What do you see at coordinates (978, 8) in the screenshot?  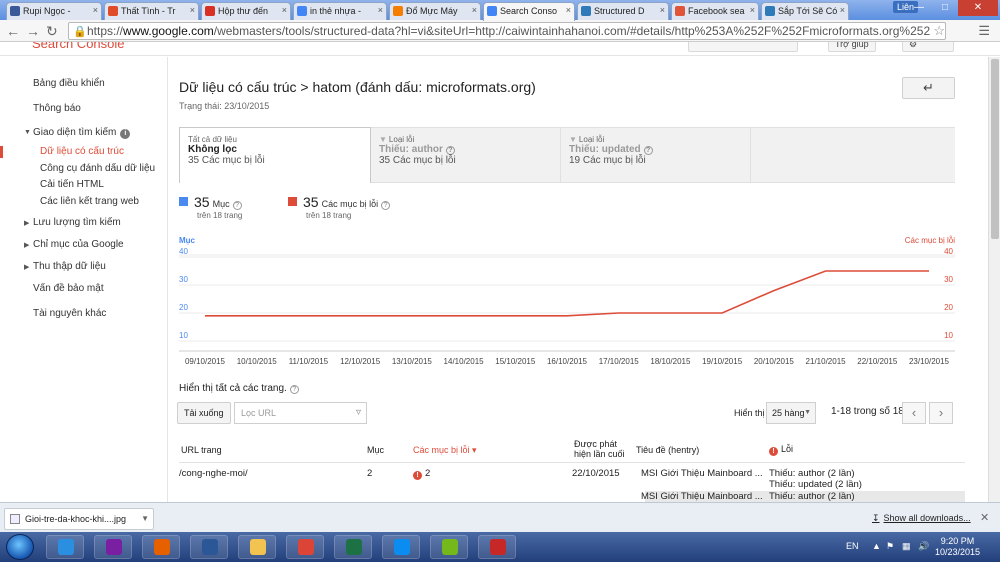 I see `close-window-icon: ✕` at bounding box center [978, 8].